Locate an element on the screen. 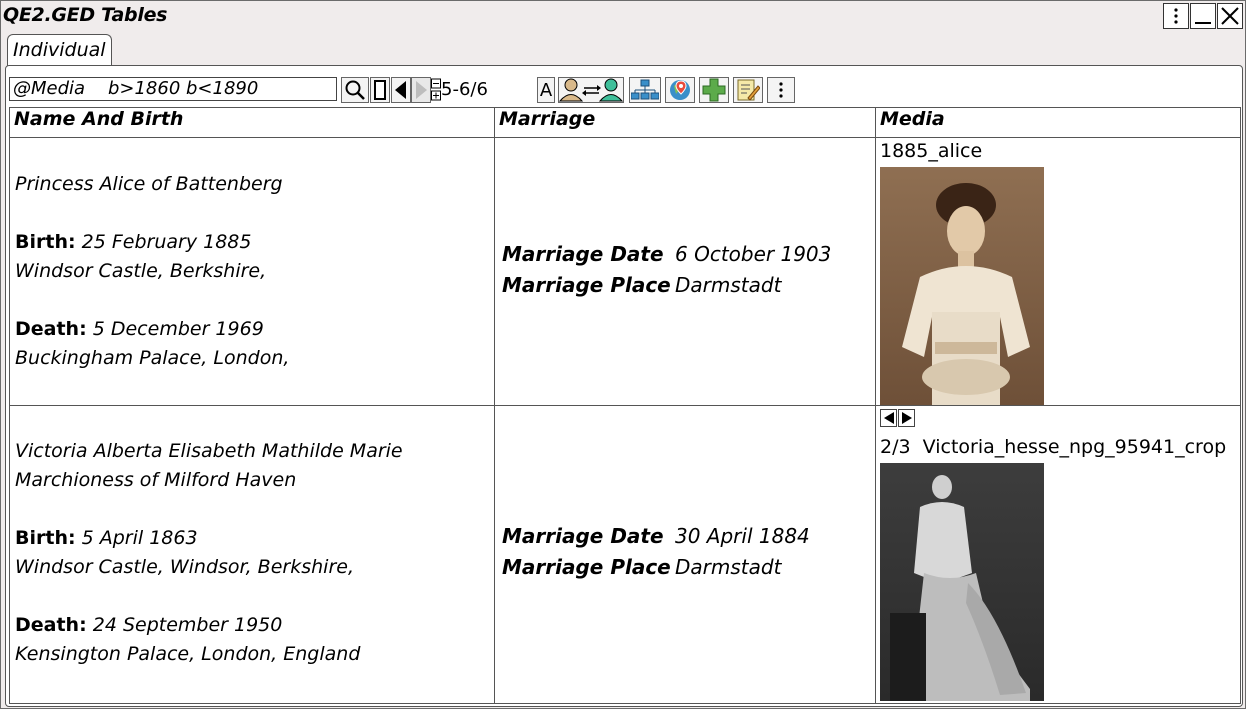 The height and width of the screenshot is (709, 1246). close-button is located at coordinates (1230, 16).